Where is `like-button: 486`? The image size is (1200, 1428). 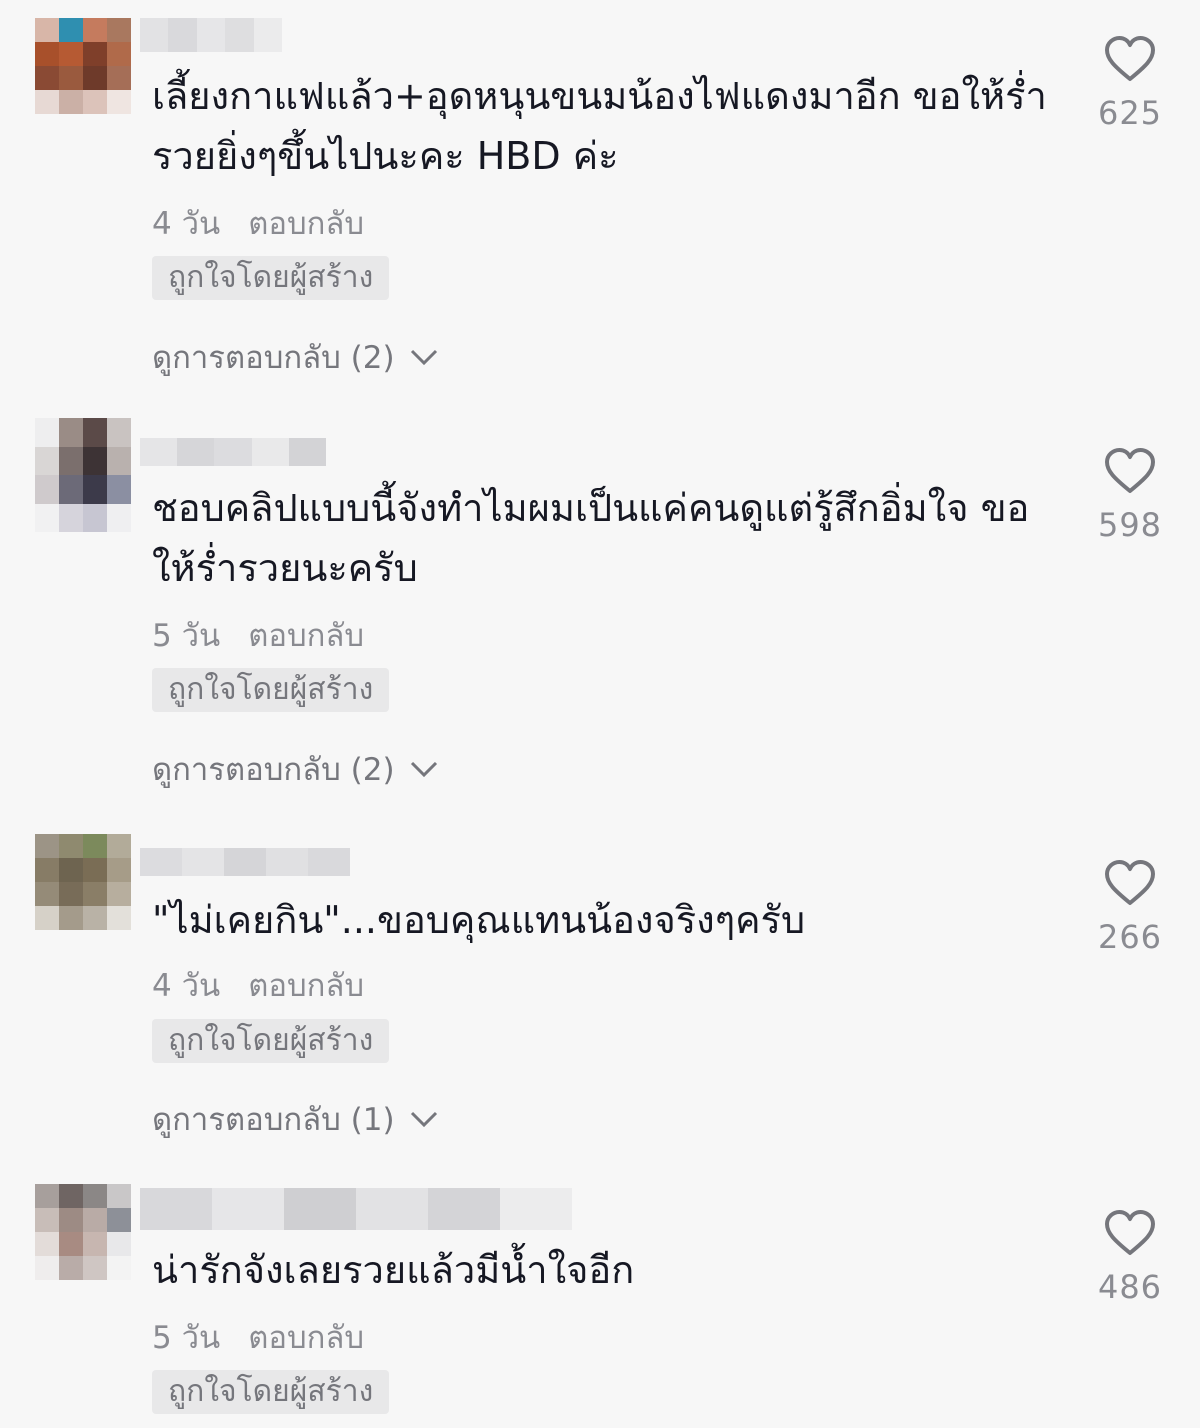
like-button: 486 is located at coordinates (1130, 1258).